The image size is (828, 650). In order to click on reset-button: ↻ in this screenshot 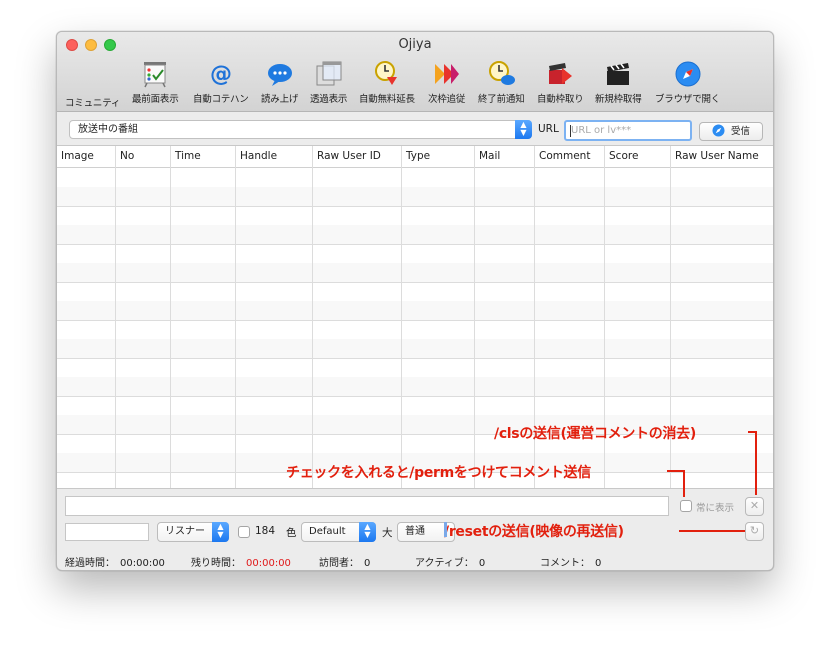, I will do `click(754, 531)`.